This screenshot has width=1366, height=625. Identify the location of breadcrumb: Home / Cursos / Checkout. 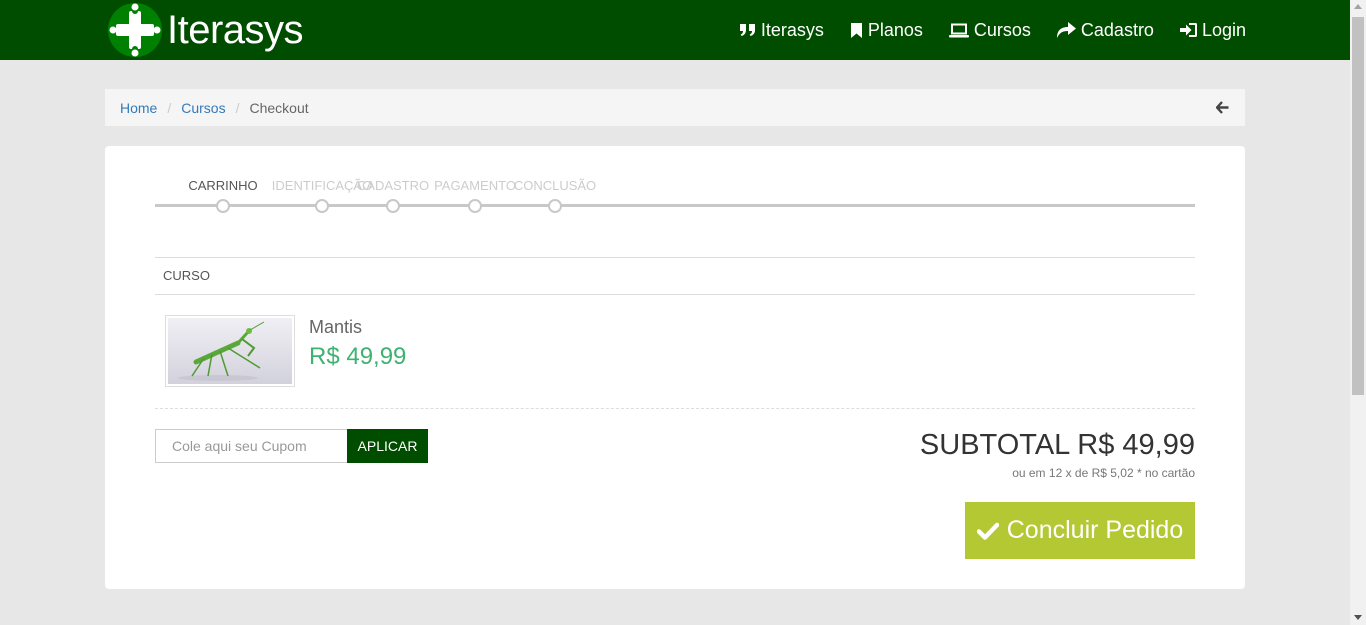
(675, 107).